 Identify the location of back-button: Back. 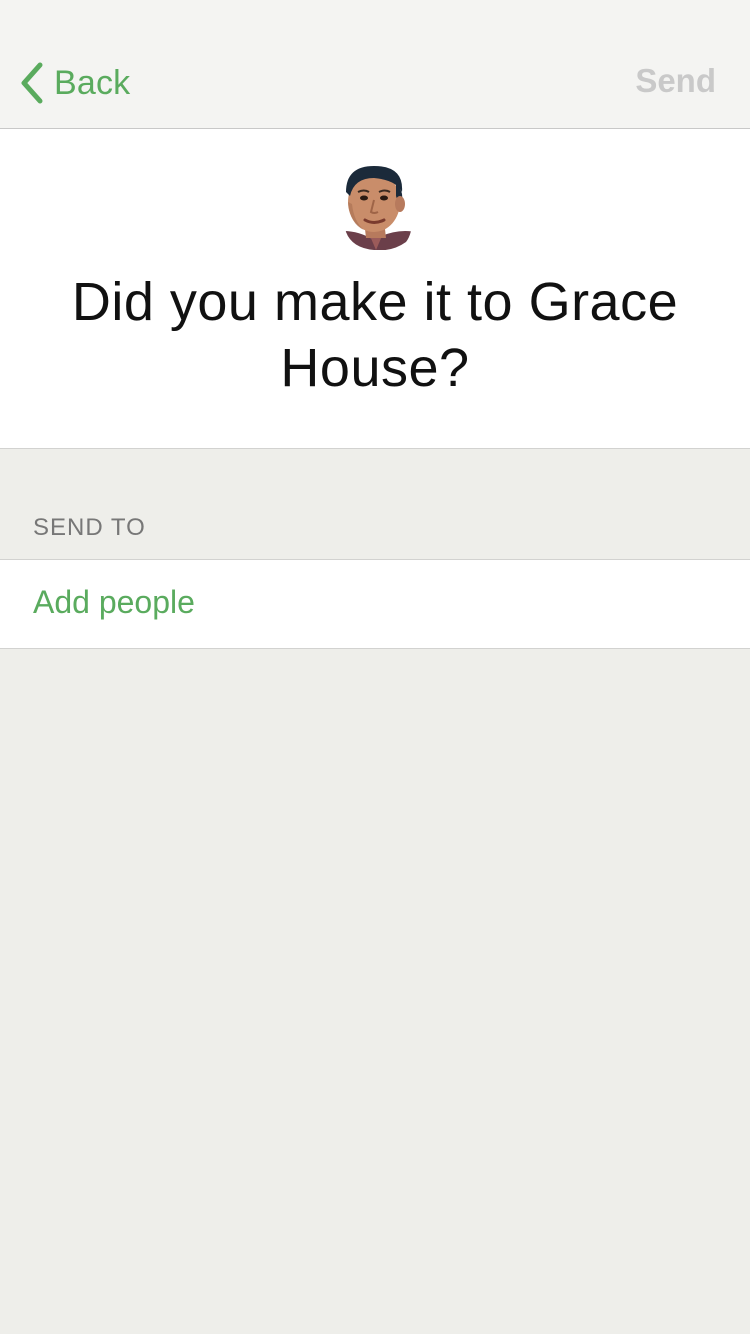
(74, 83).